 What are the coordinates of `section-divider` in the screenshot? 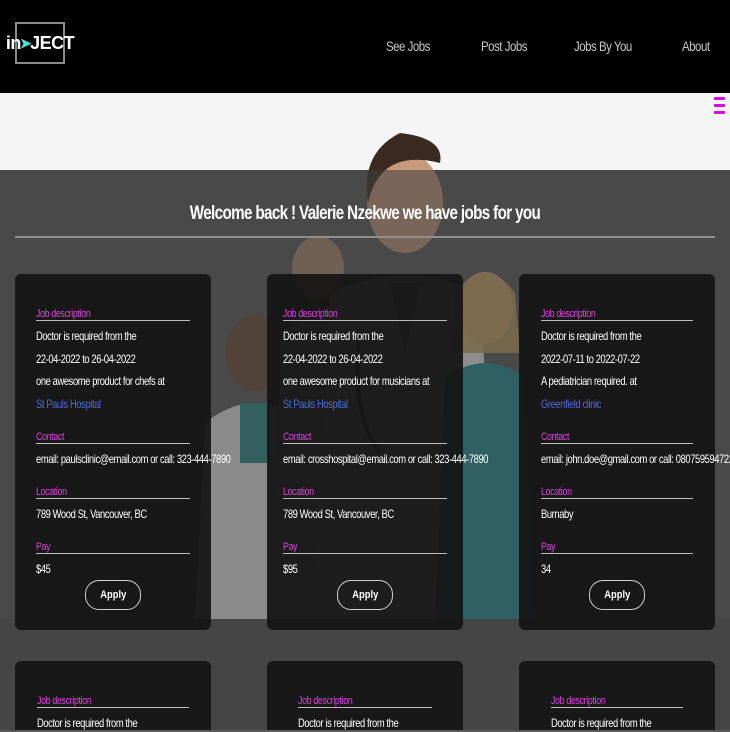 It's located at (365, 237).